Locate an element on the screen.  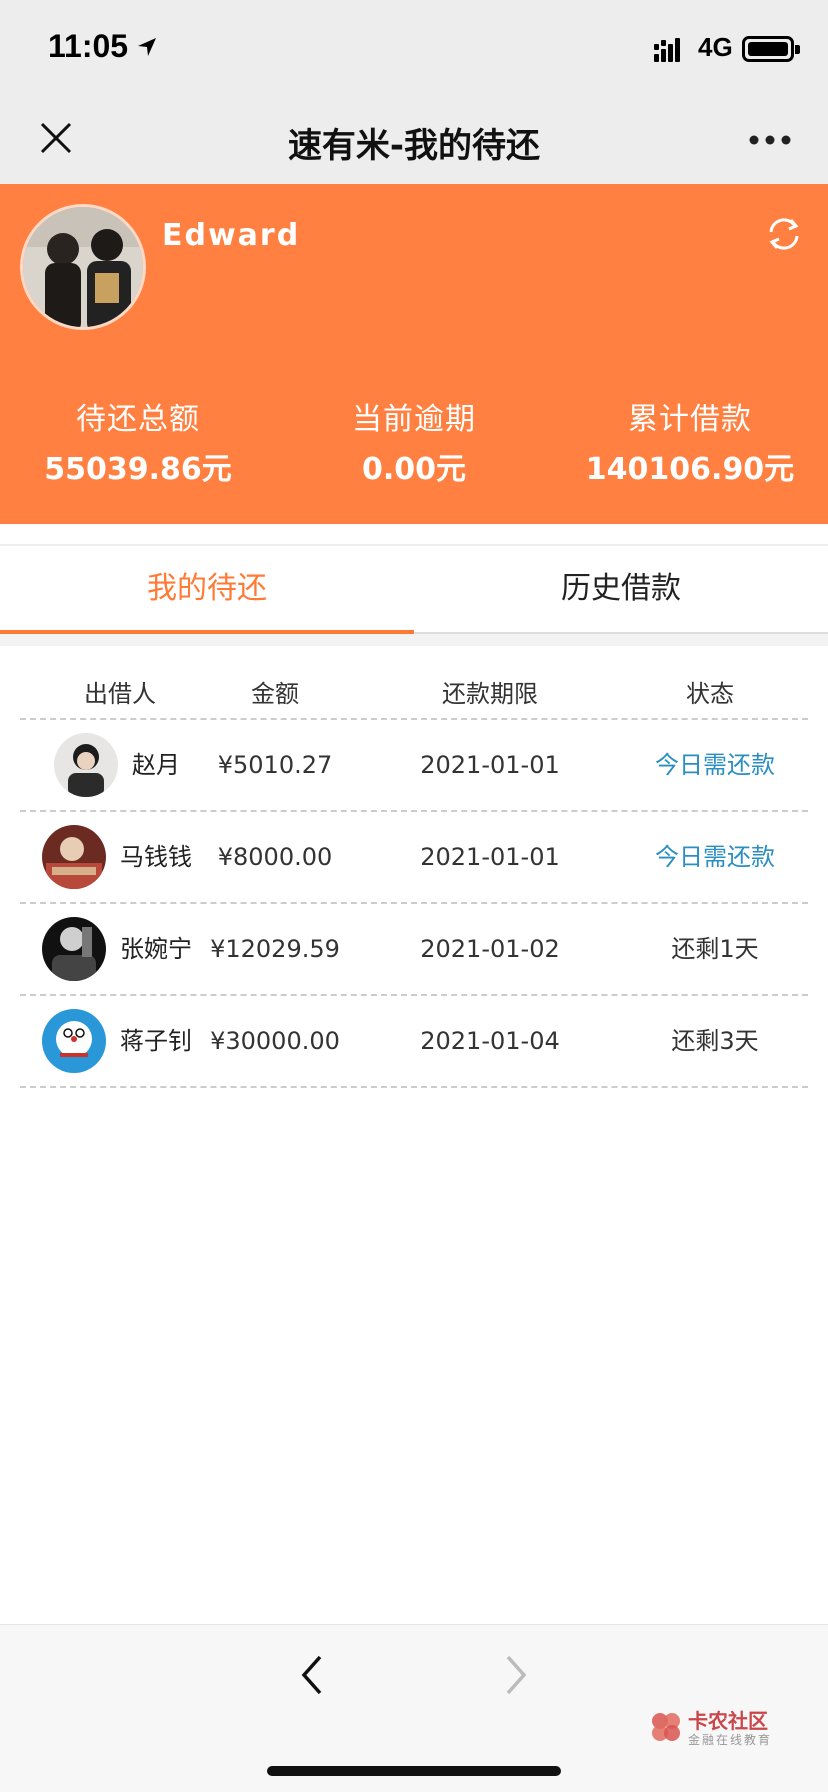
amount: ¥5010.27 is located at coordinates (275, 765).